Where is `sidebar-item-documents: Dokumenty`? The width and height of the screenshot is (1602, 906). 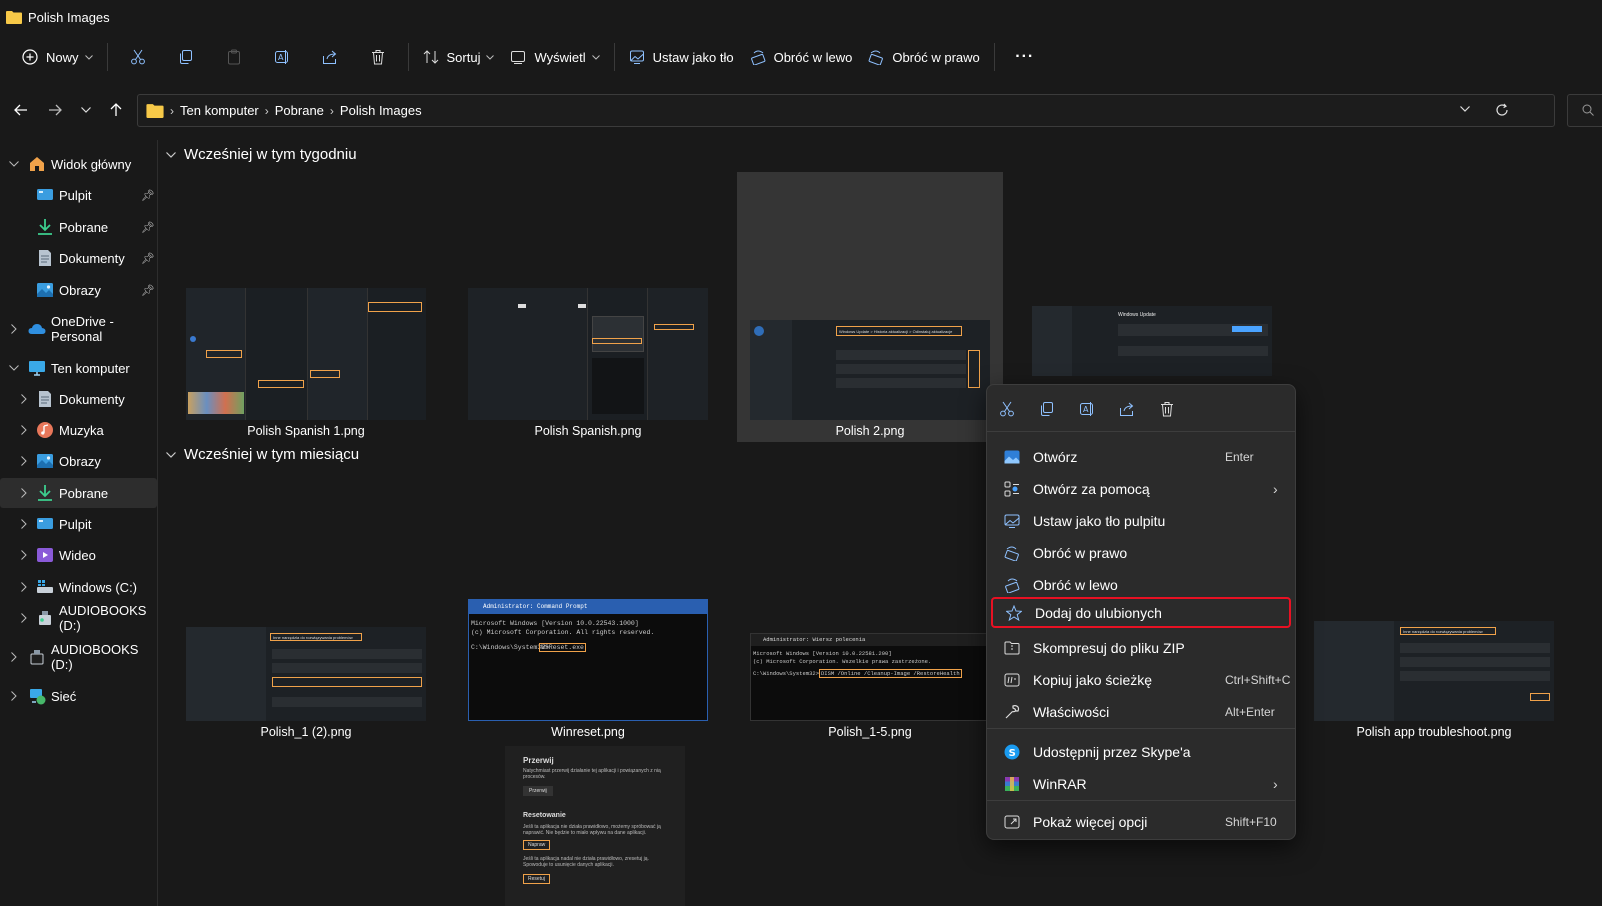
sidebar-item-documents: Dokumenty is located at coordinates (78, 399).